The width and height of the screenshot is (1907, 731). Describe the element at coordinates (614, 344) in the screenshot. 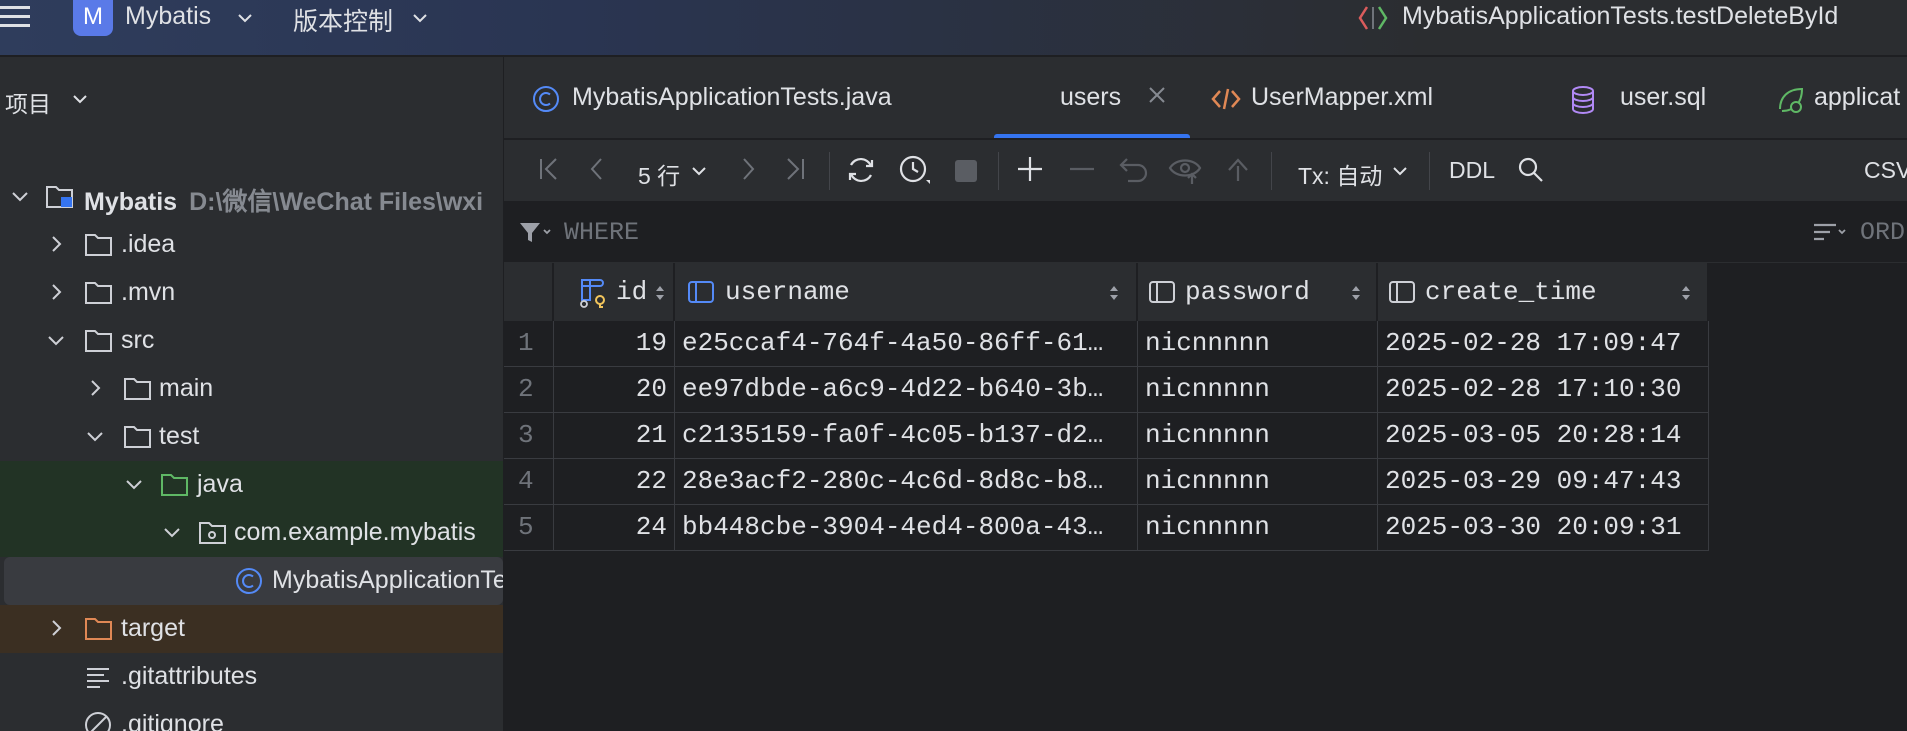

I see `cell-id: 19` at that location.